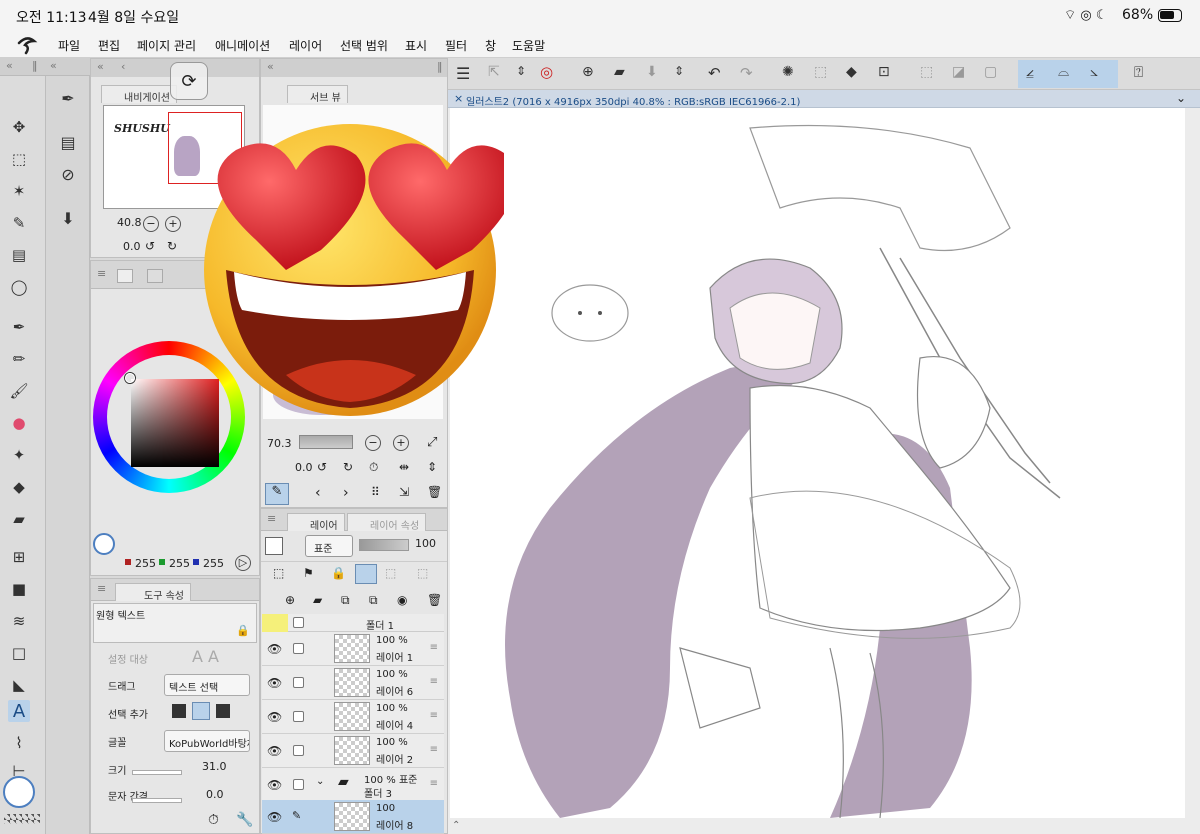 The image size is (1200, 834). What do you see at coordinates (19, 792) in the screenshot?
I see `main-color-swatch` at bounding box center [19, 792].